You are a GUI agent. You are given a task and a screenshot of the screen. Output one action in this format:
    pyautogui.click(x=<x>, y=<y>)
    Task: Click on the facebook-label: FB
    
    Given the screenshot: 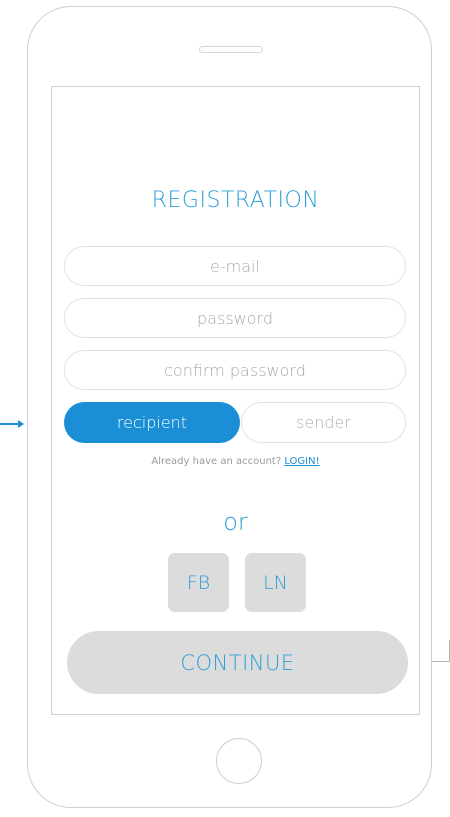 What is the action you would take?
    pyautogui.click(x=198, y=582)
    